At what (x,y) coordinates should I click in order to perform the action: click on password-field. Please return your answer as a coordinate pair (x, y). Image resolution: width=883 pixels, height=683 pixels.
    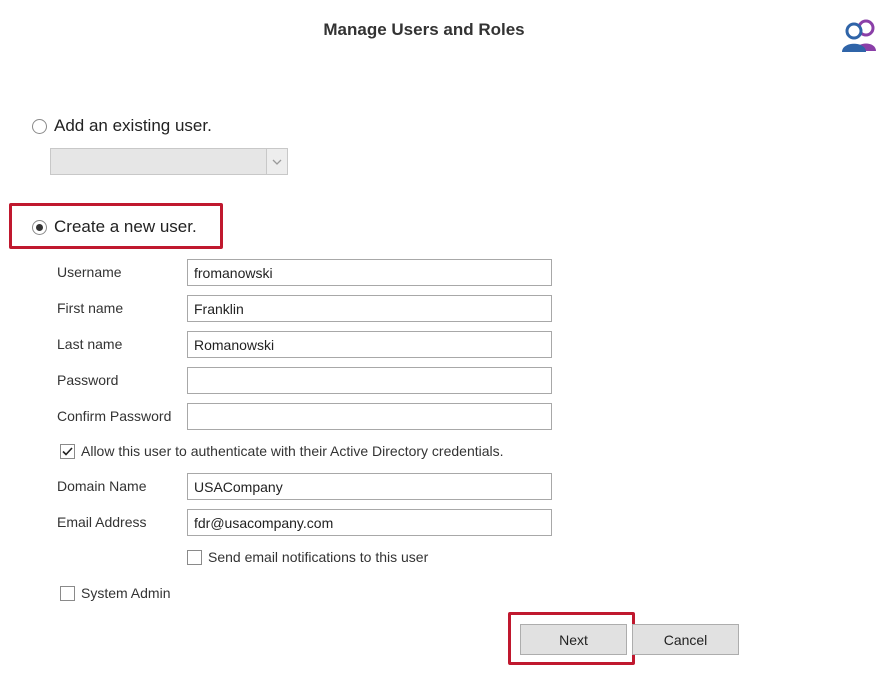
    Looking at the image, I should click on (369, 380).